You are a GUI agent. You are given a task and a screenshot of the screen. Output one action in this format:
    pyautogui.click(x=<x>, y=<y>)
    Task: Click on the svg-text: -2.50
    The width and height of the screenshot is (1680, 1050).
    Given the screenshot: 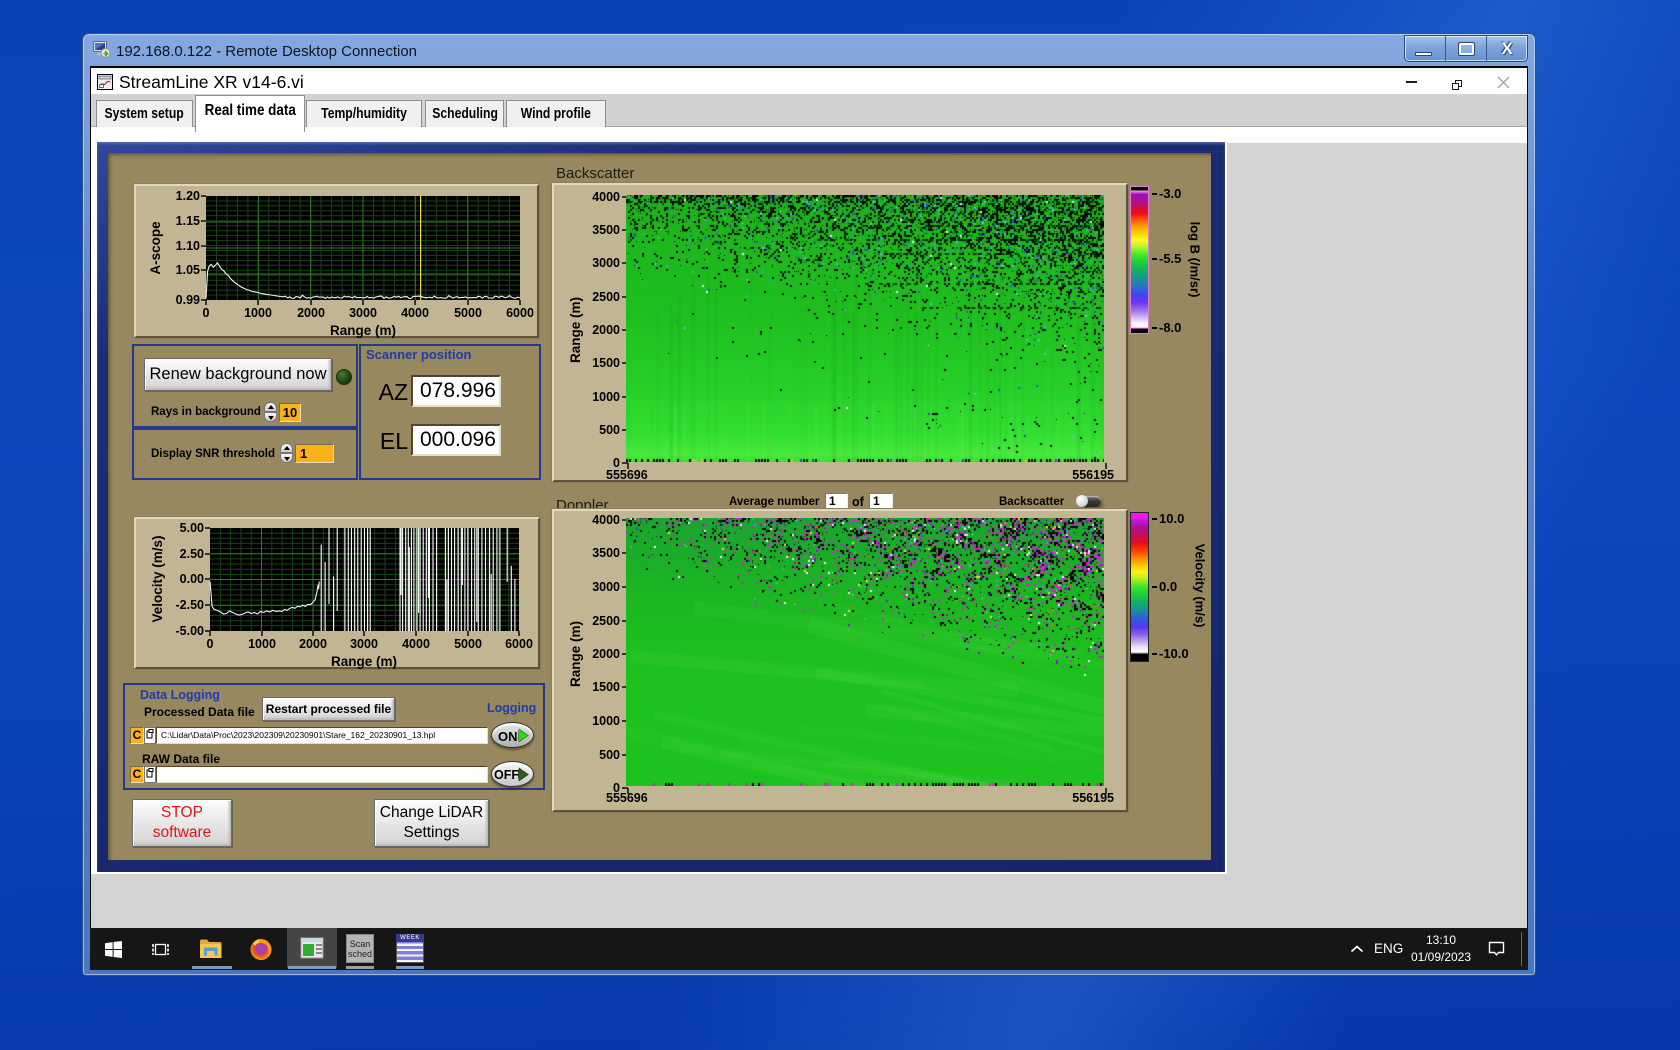 What is the action you would take?
    pyautogui.click(x=190, y=605)
    